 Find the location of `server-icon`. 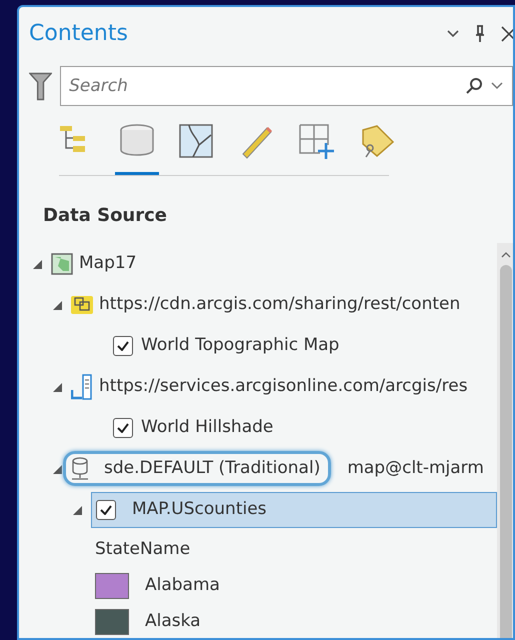

server-icon is located at coordinates (82, 387).